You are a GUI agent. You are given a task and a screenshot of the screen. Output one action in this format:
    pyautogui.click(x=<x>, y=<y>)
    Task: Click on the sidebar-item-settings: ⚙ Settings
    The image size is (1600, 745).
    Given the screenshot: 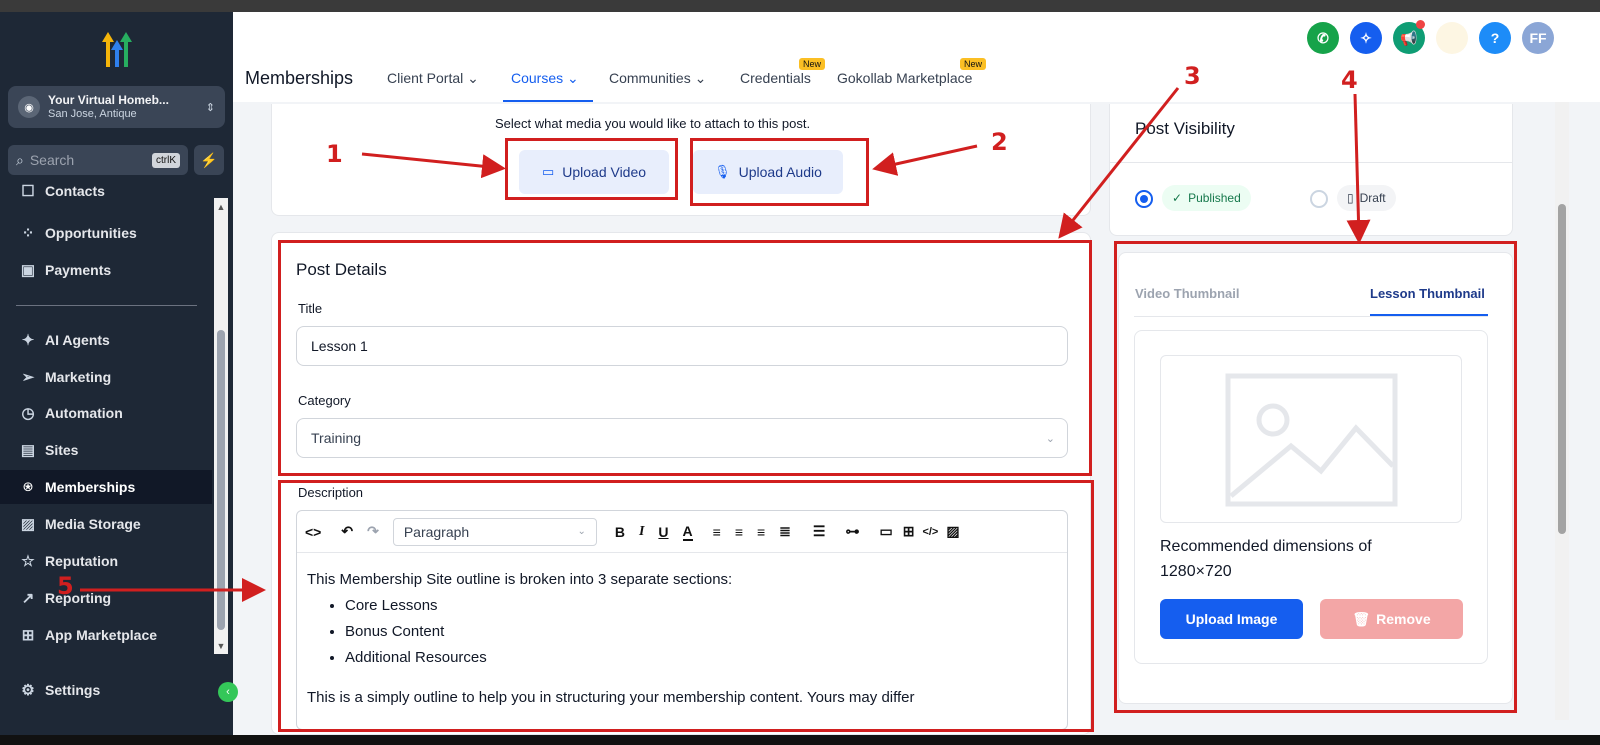 What is the action you would take?
    pyautogui.click(x=106, y=690)
    